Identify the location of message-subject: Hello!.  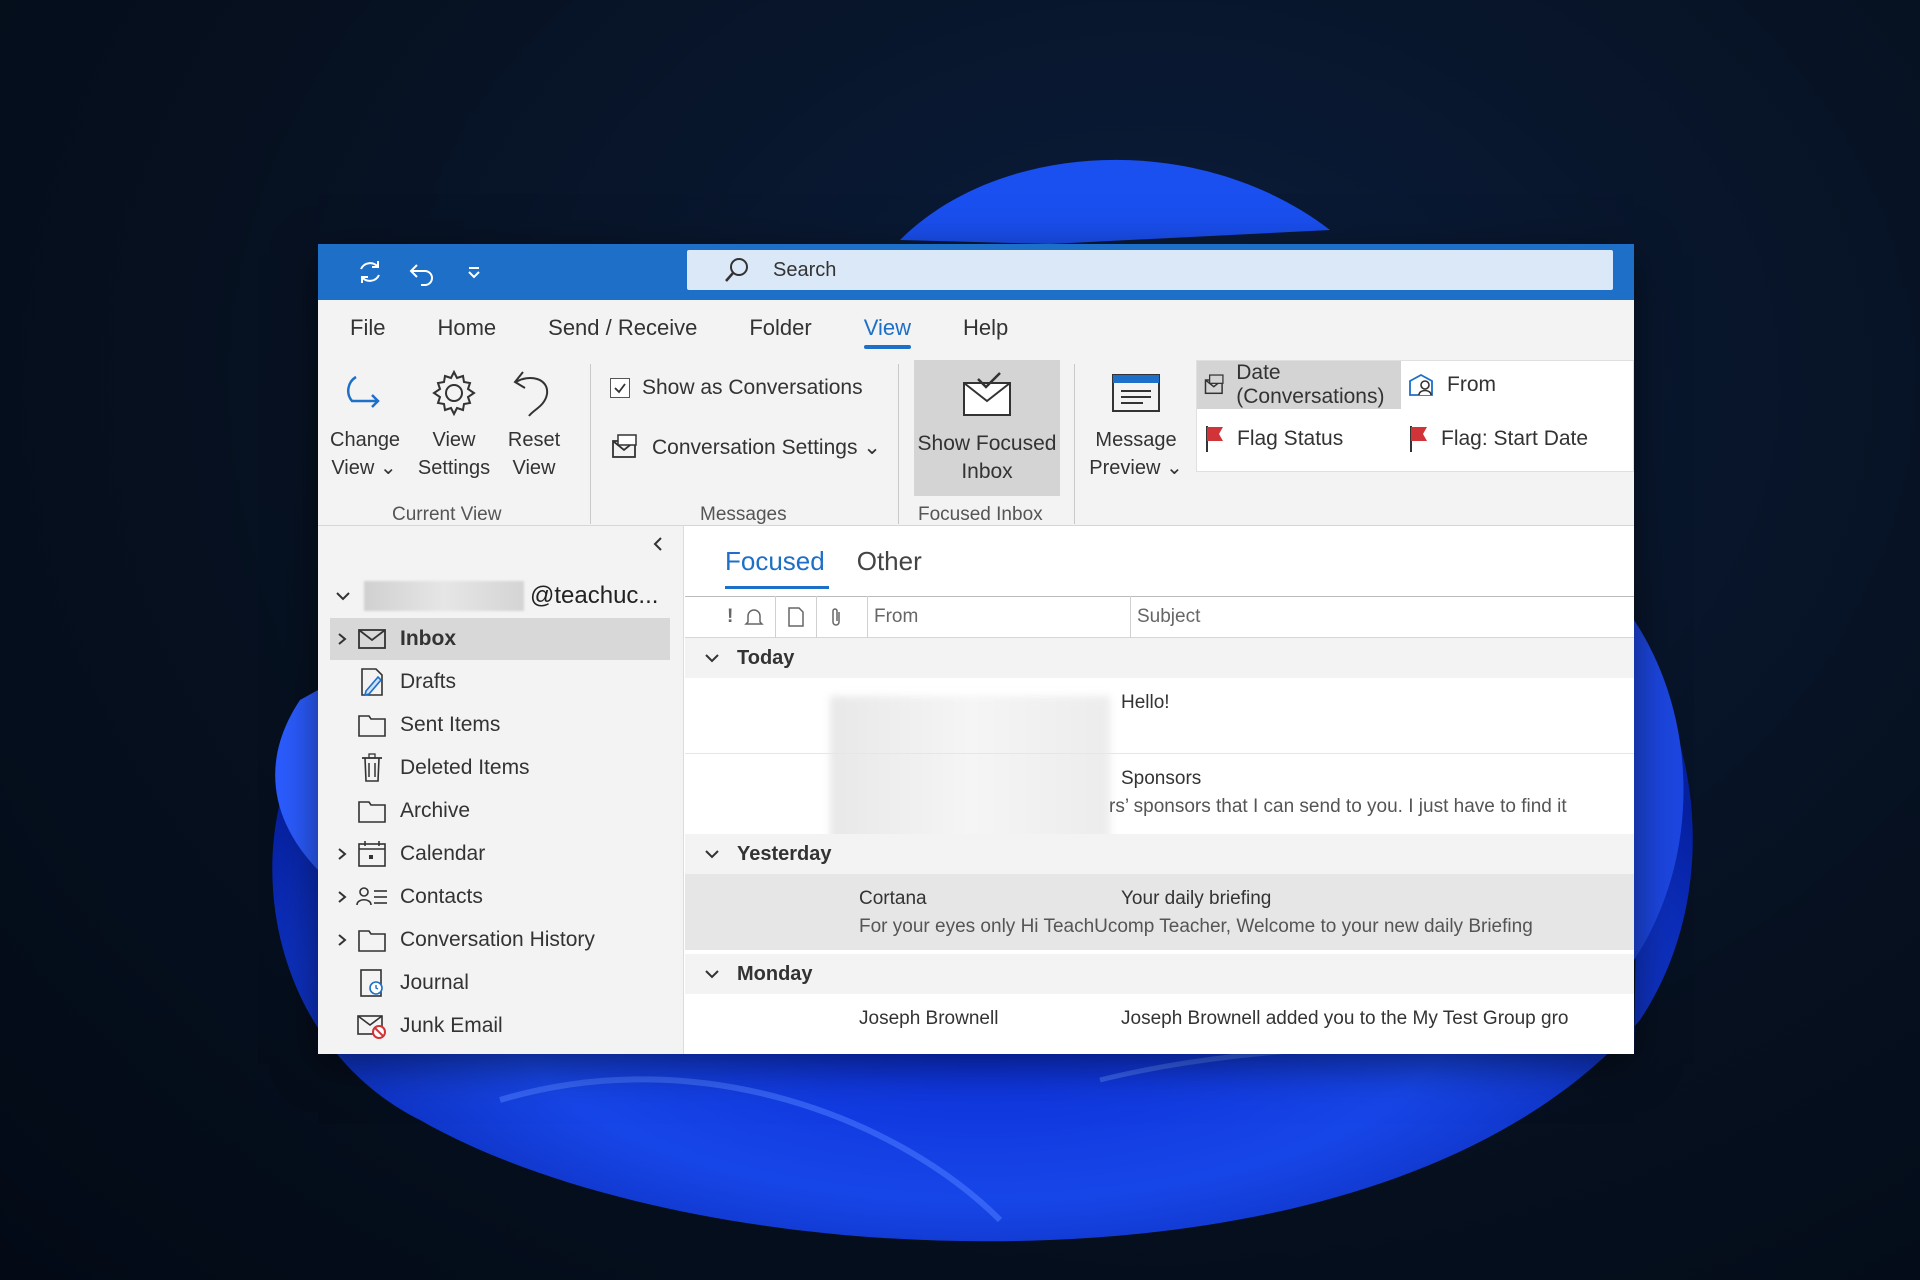
(1145, 702).